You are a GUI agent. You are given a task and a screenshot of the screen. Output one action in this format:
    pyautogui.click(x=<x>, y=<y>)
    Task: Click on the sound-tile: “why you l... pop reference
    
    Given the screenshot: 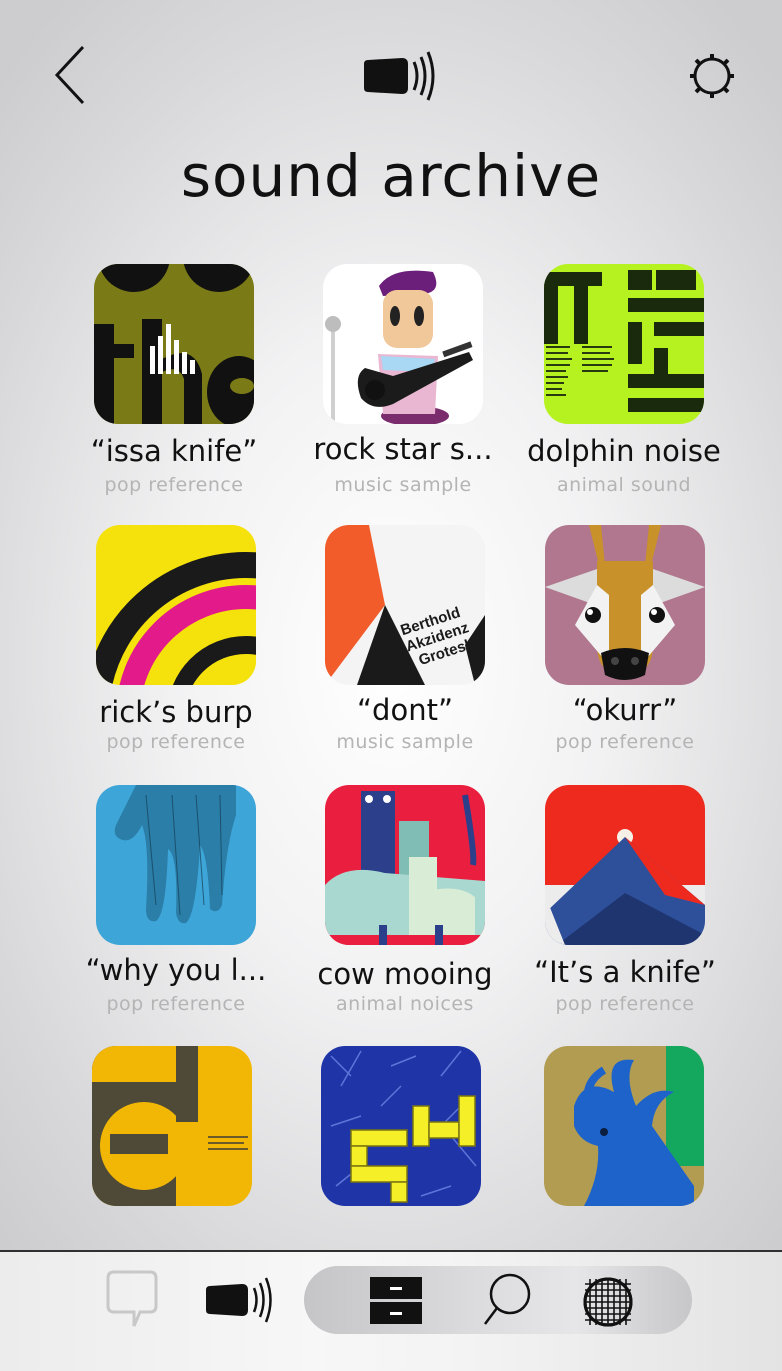 What is the action you would take?
    pyautogui.click(x=176, y=905)
    